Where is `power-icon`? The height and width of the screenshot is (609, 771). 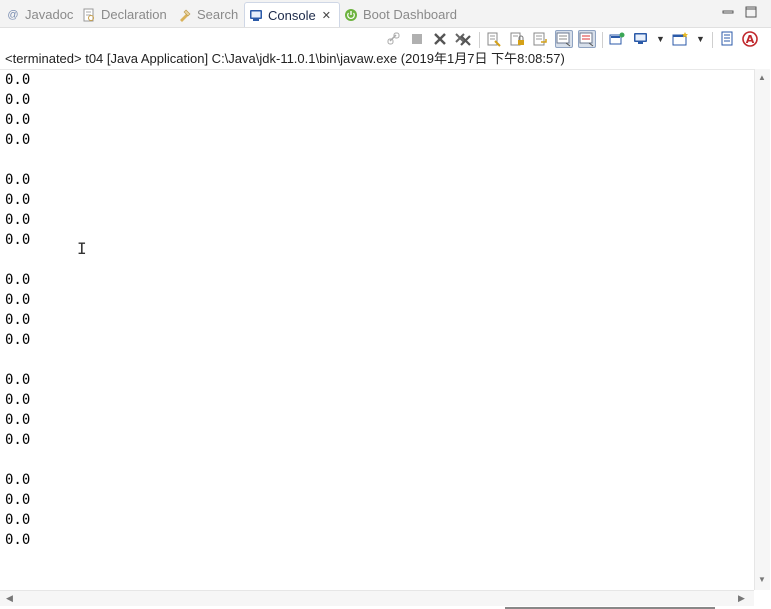 power-icon is located at coordinates (351, 15).